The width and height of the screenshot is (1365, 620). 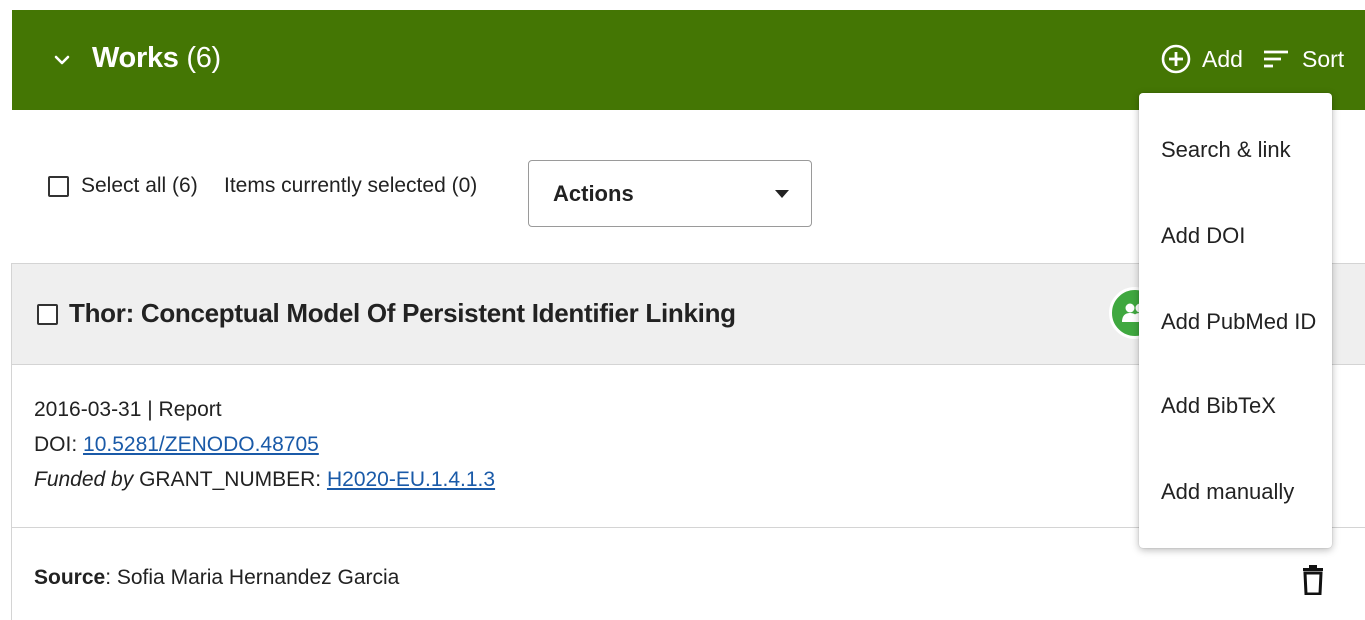 I want to click on selected-count-text: Items currently selected (0), so click(x=351, y=185).